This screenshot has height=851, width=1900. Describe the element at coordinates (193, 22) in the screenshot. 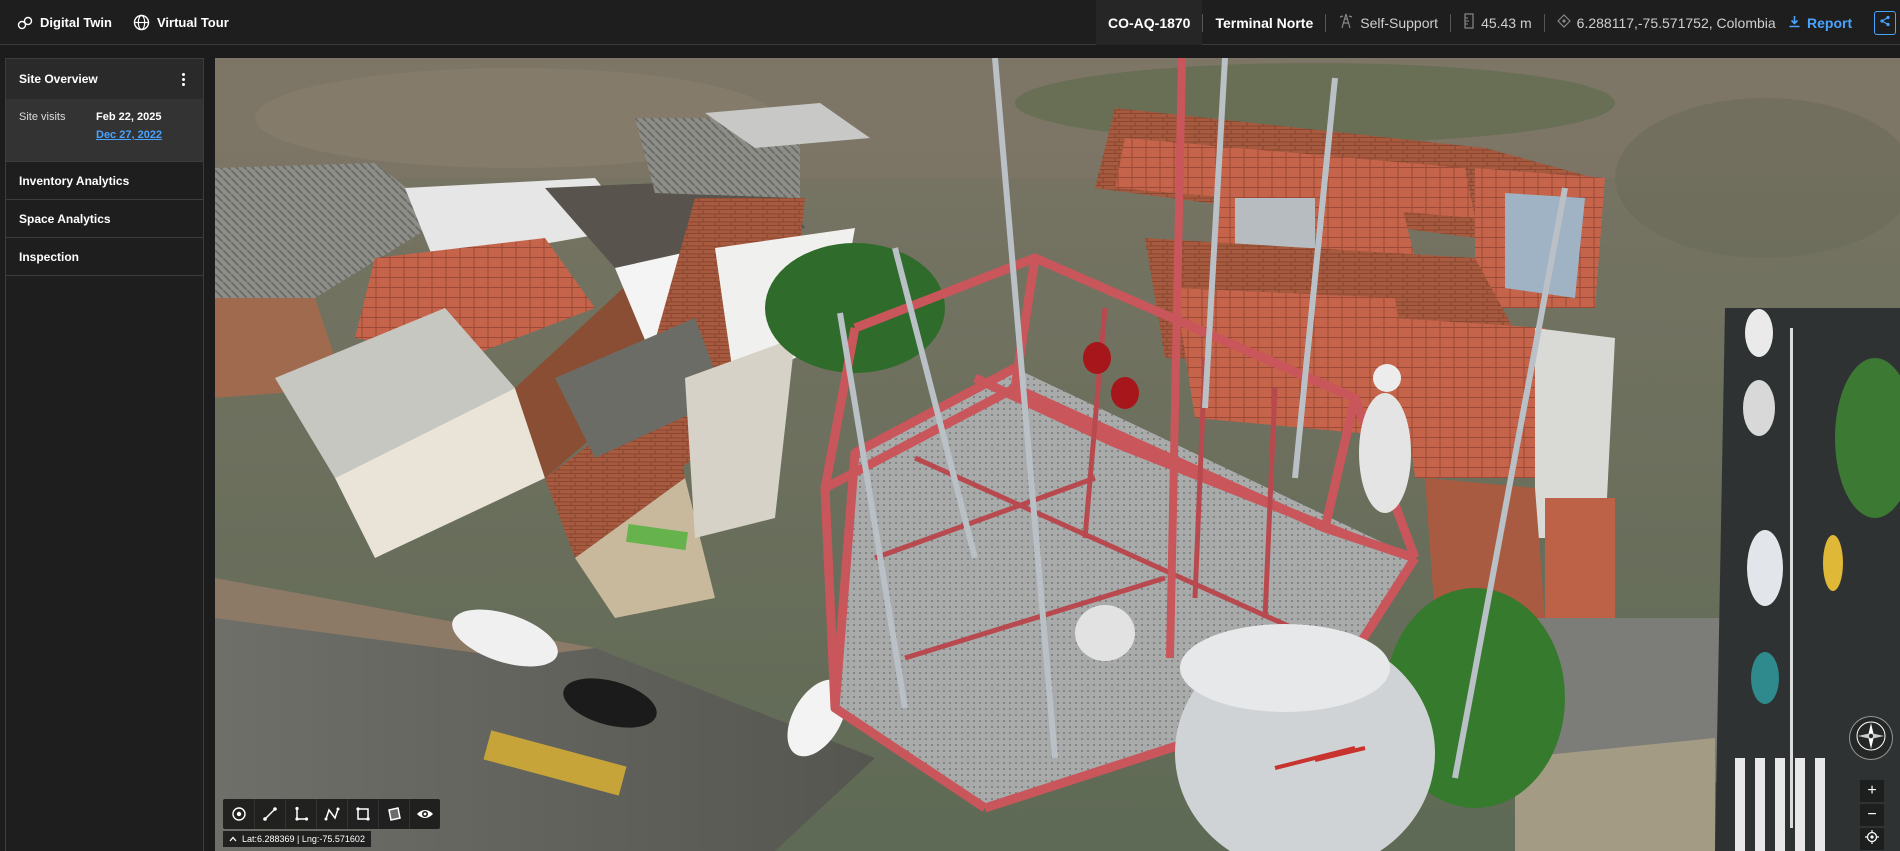

I see `nav-virtual-tour-label: Virtual Tour` at that location.